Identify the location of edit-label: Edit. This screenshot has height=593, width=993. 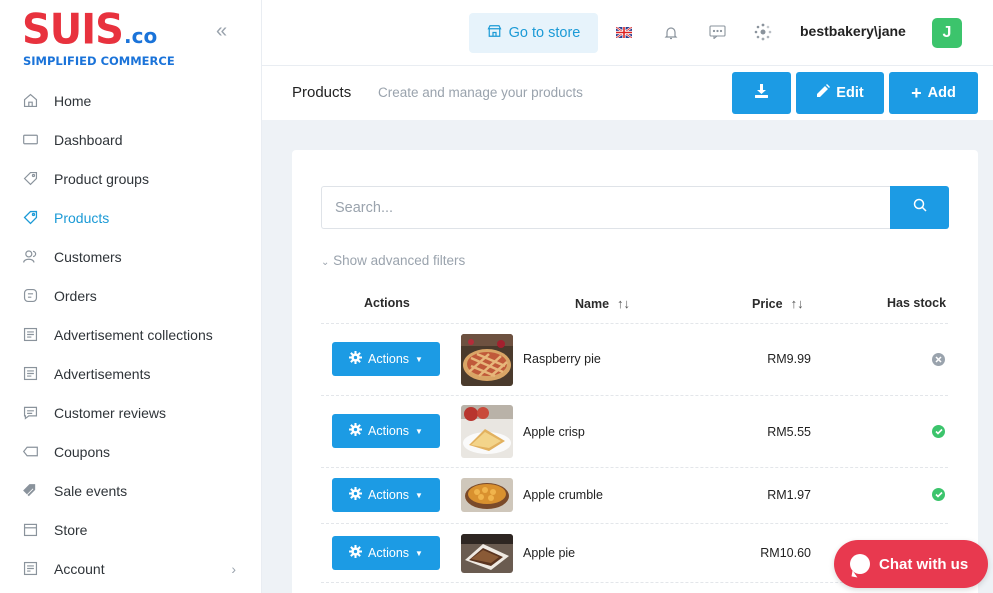
(850, 93).